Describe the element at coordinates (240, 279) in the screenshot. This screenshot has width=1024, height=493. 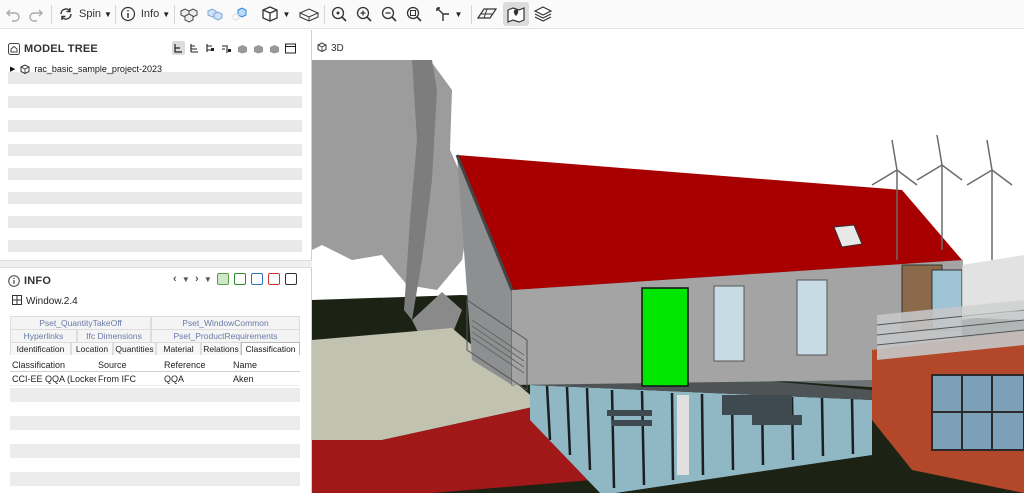
I see `add-green-icon` at that location.